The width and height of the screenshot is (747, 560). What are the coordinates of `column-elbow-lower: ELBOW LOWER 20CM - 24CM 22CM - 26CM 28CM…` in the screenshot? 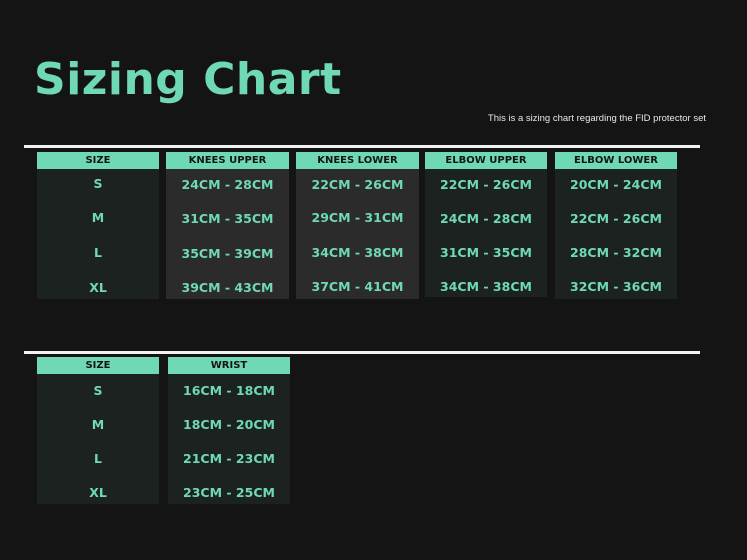 It's located at (616, 225).